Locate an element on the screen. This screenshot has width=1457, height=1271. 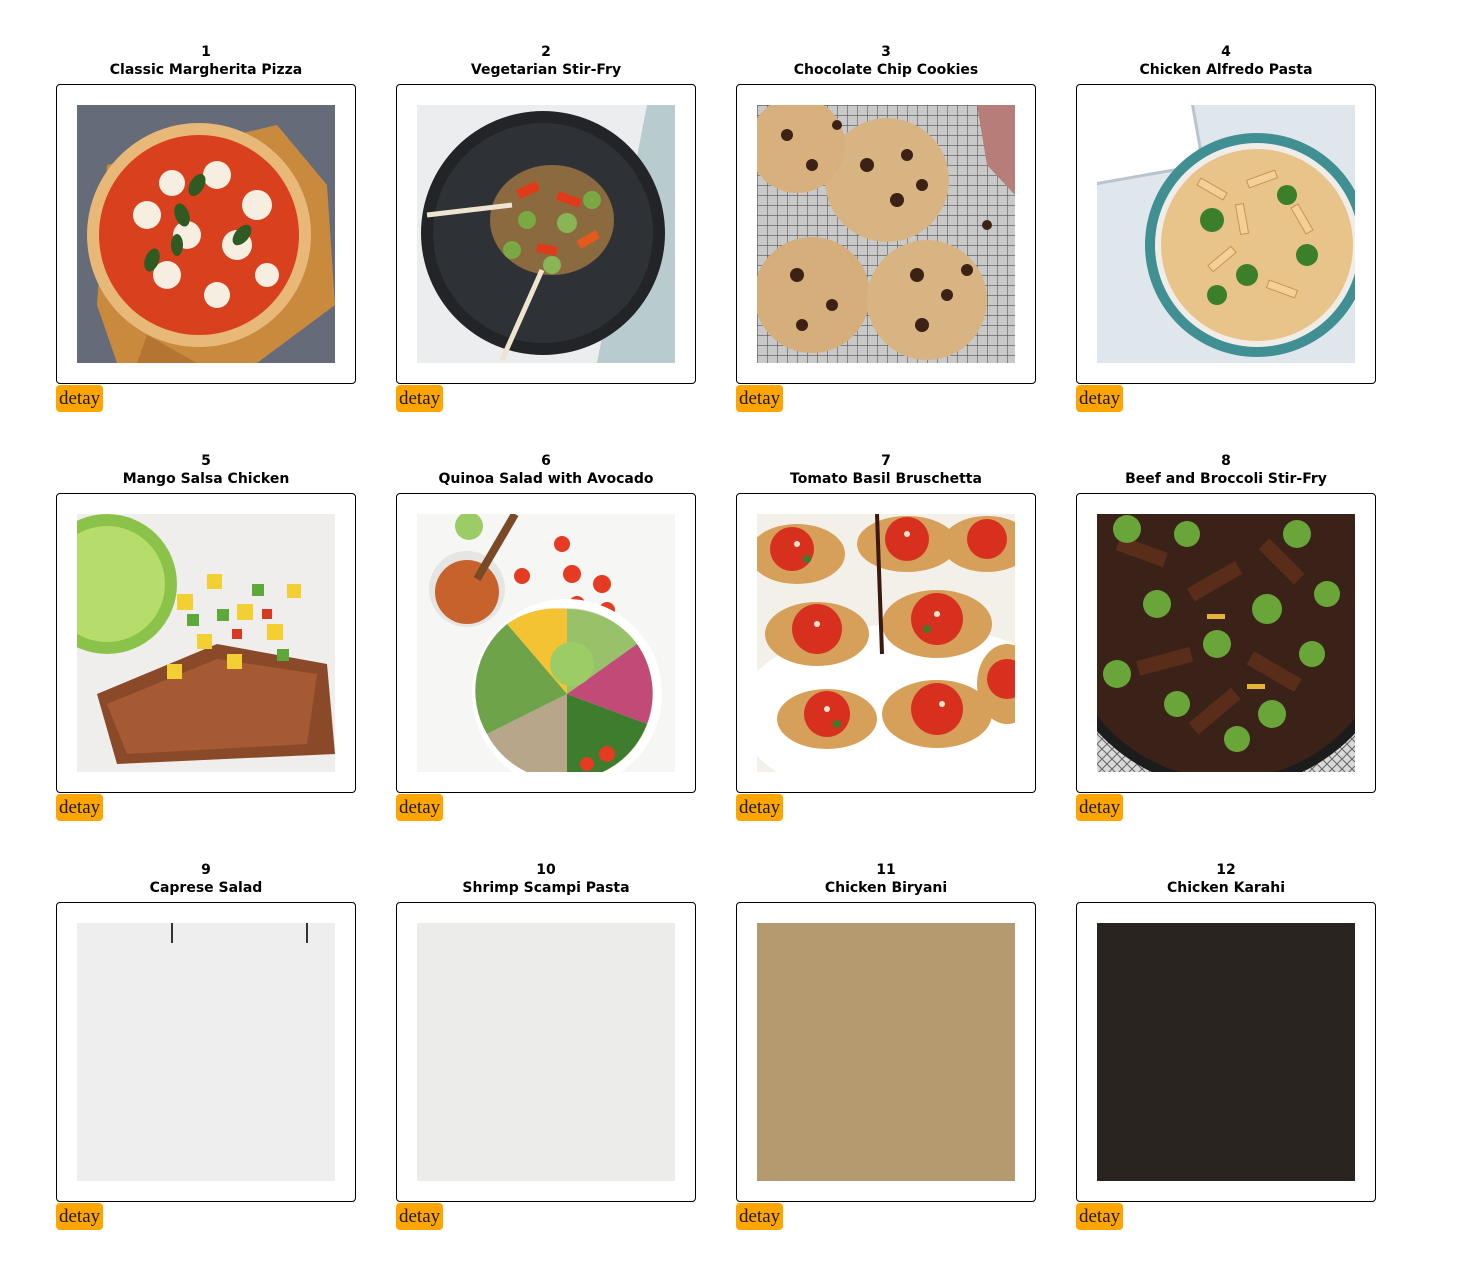
chicken-karahi-photo is located at coordinates (1226, 1052).